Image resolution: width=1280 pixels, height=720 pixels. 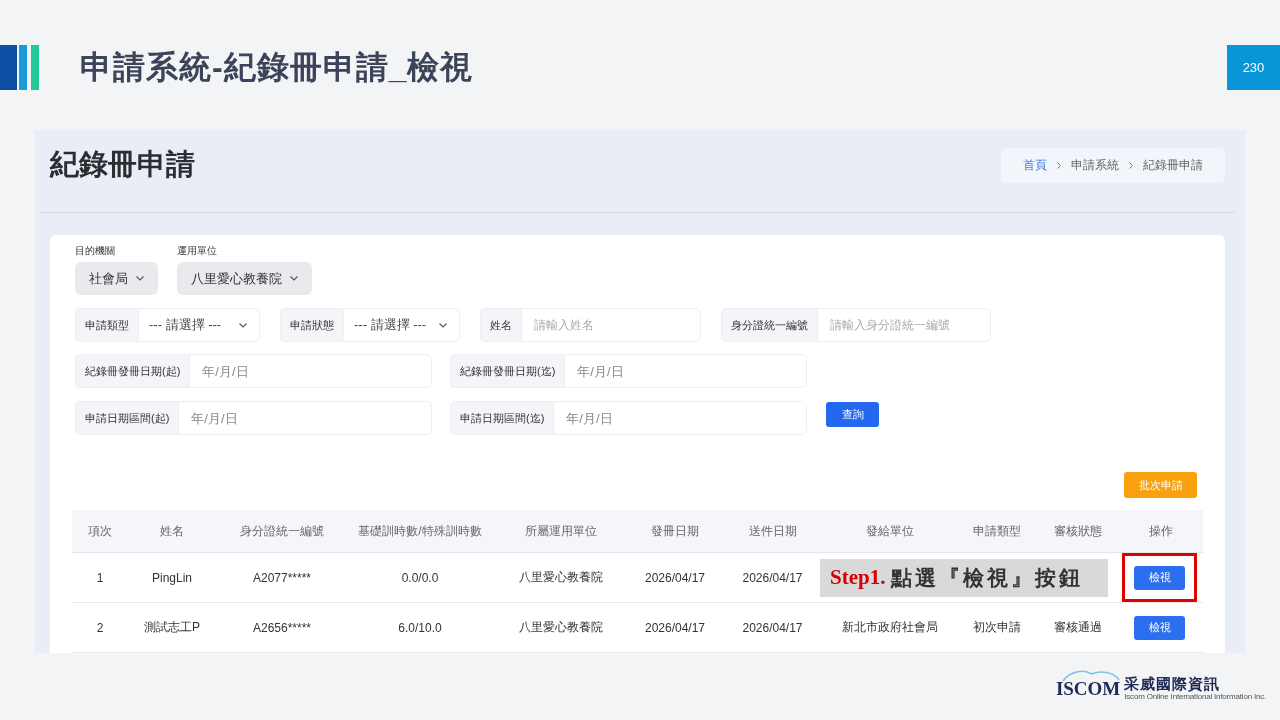 I want to click on company-name: 采威國際資訊, so click(x=1172, y=684).